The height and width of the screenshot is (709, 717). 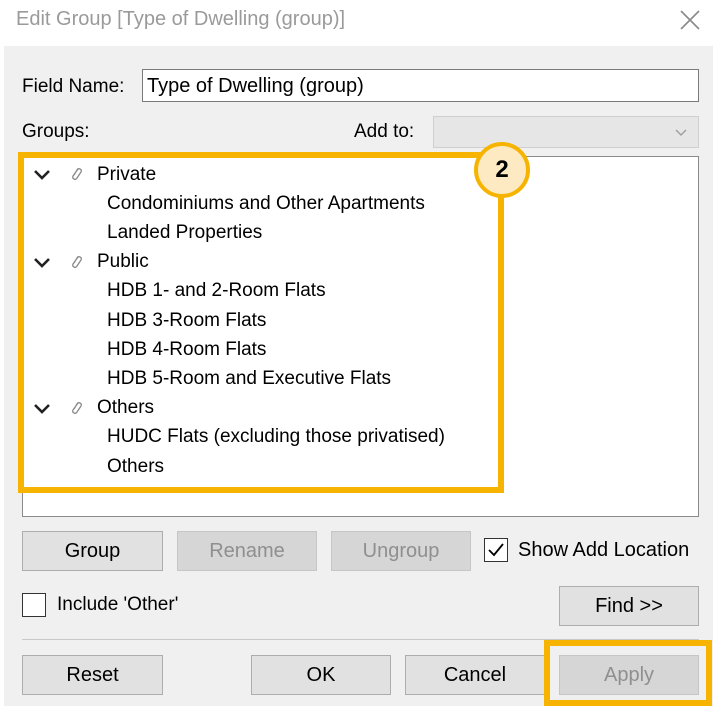 What do you see at coordinates (247, 551) in the screenshot?
I see `rename-button: Rename` at bounding box center [247, 551].